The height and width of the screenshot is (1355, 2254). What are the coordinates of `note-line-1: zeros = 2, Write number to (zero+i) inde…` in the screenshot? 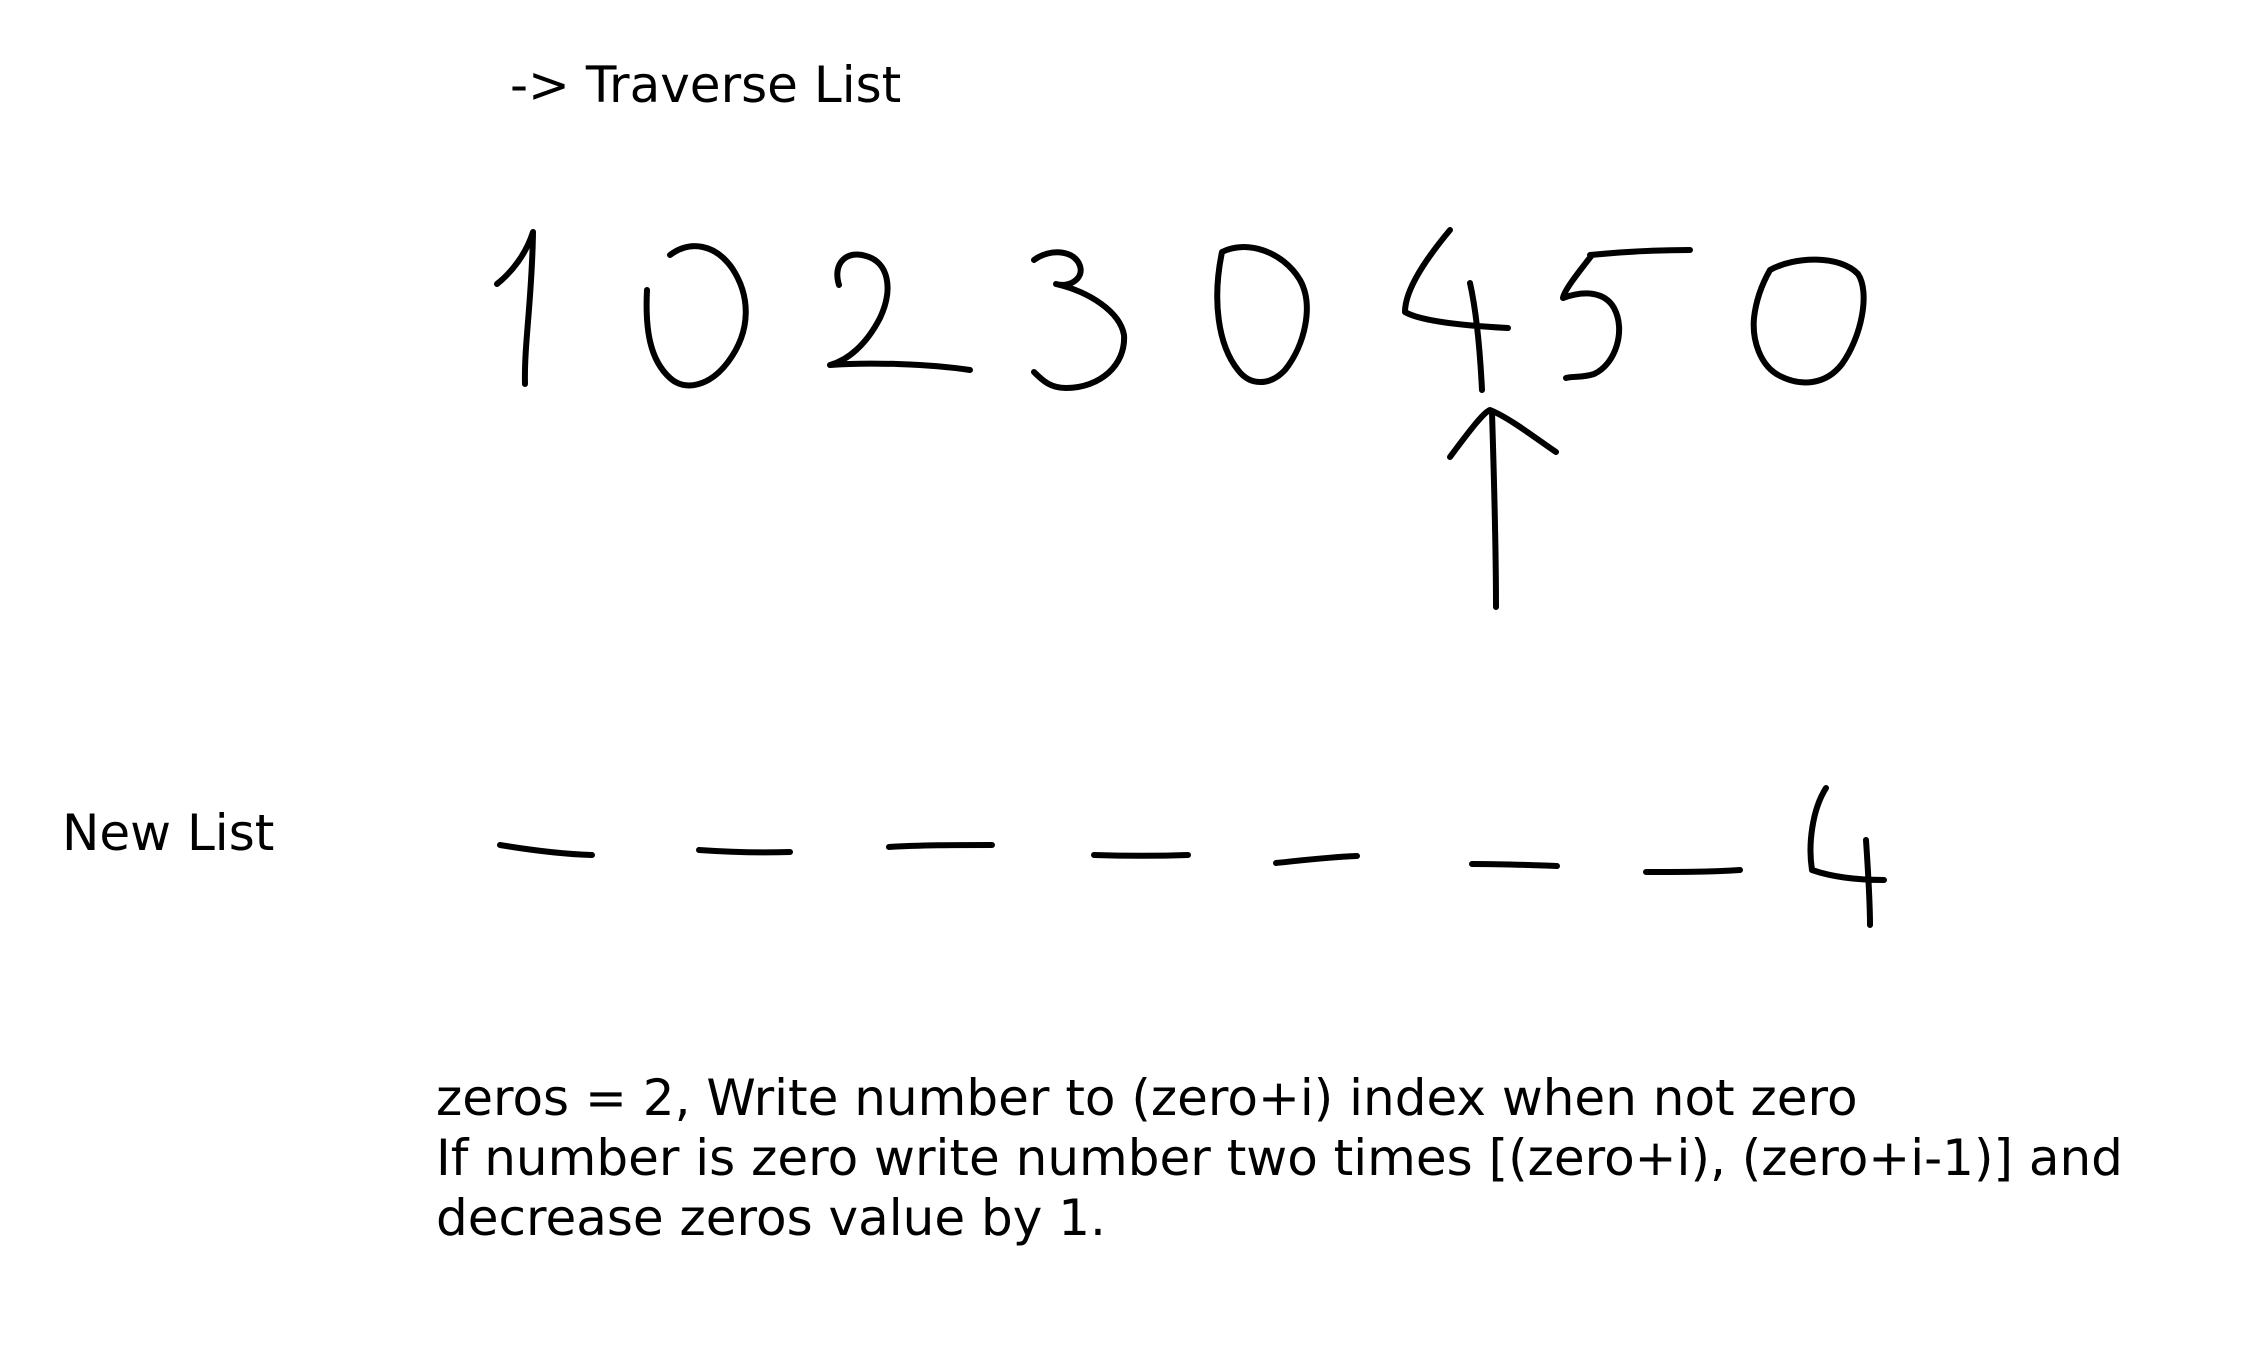 It's located at (1147, 1098).